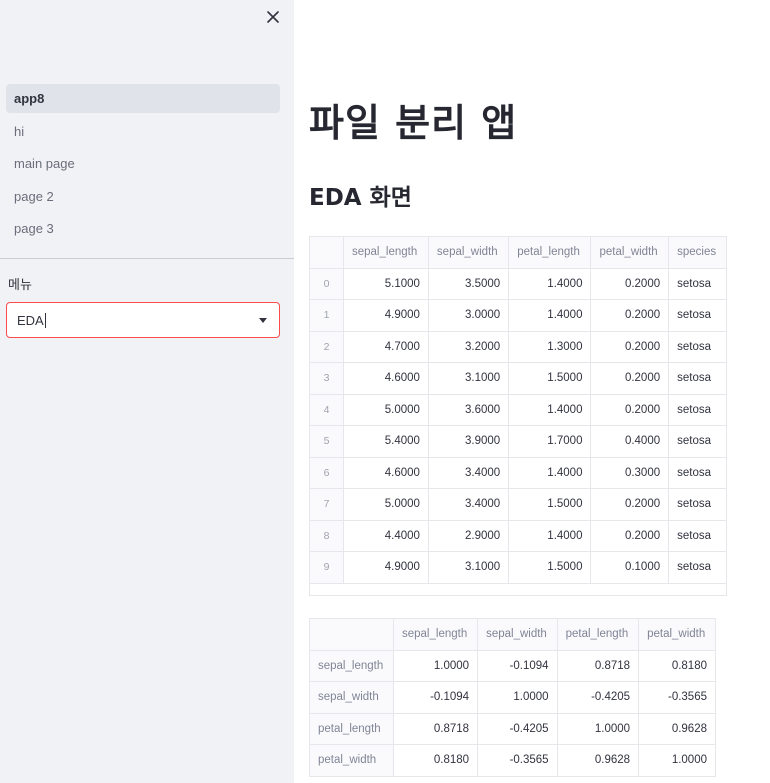 This screenshot has height=783, width=770. Describe the element at coordinates (44, 163) in the screenshot. I see `sidebar-item-label: main page` at that location.